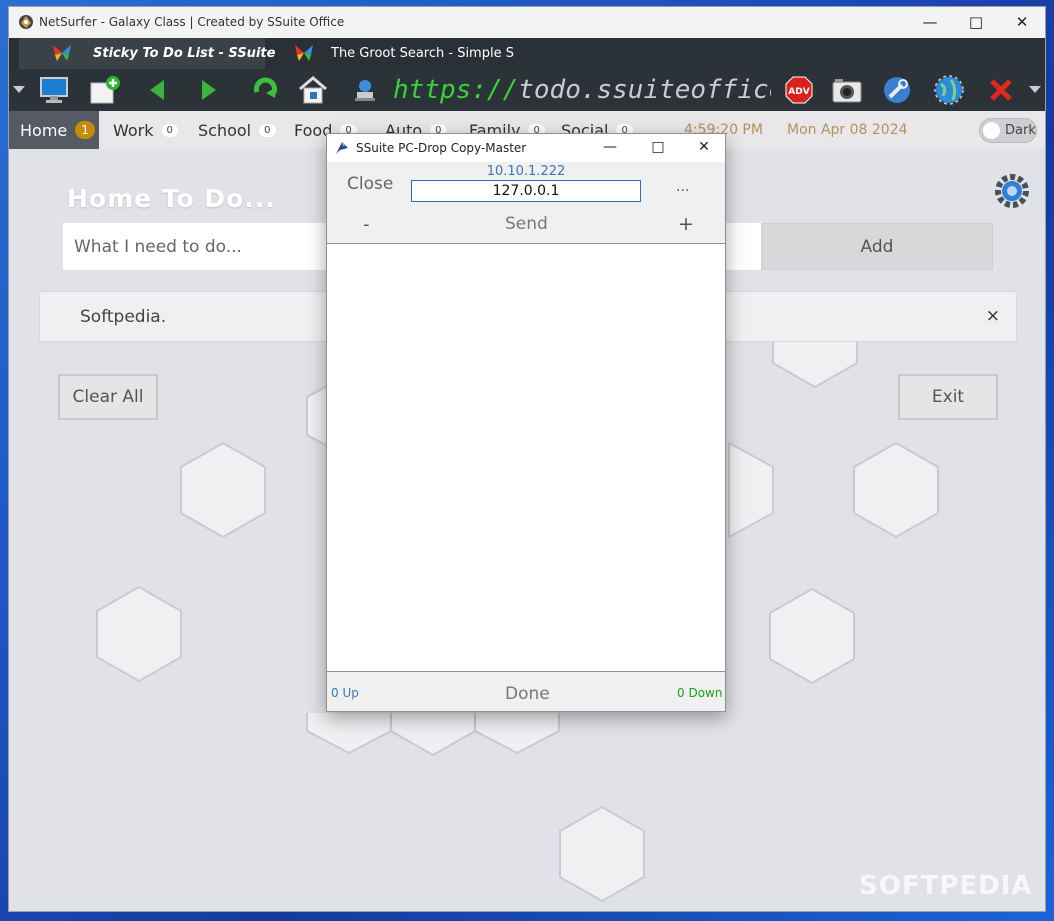 This screenshot has width=1054, height=921. I want to click on monitor-icon, so click(54, 90).